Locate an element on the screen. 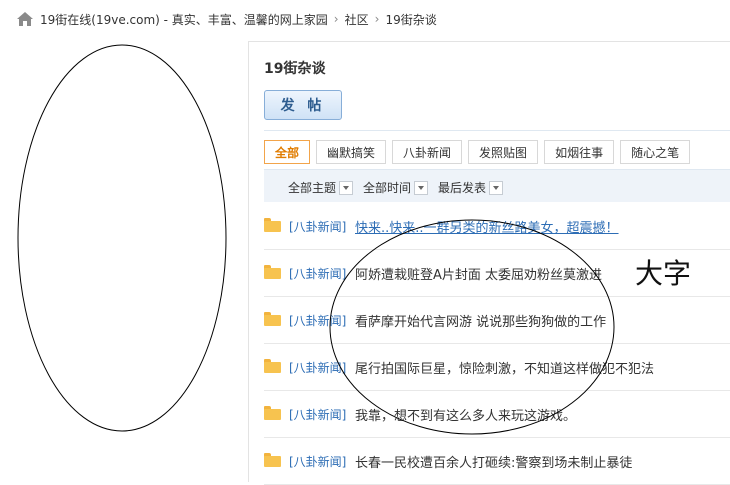 The width and height of the screenshot is (730, 485). thread-row: [八卦新闻] 尾行拍国际巨星，惊险刺激，不知道这样做犯不犯法 is located at coordinates (497, 367).